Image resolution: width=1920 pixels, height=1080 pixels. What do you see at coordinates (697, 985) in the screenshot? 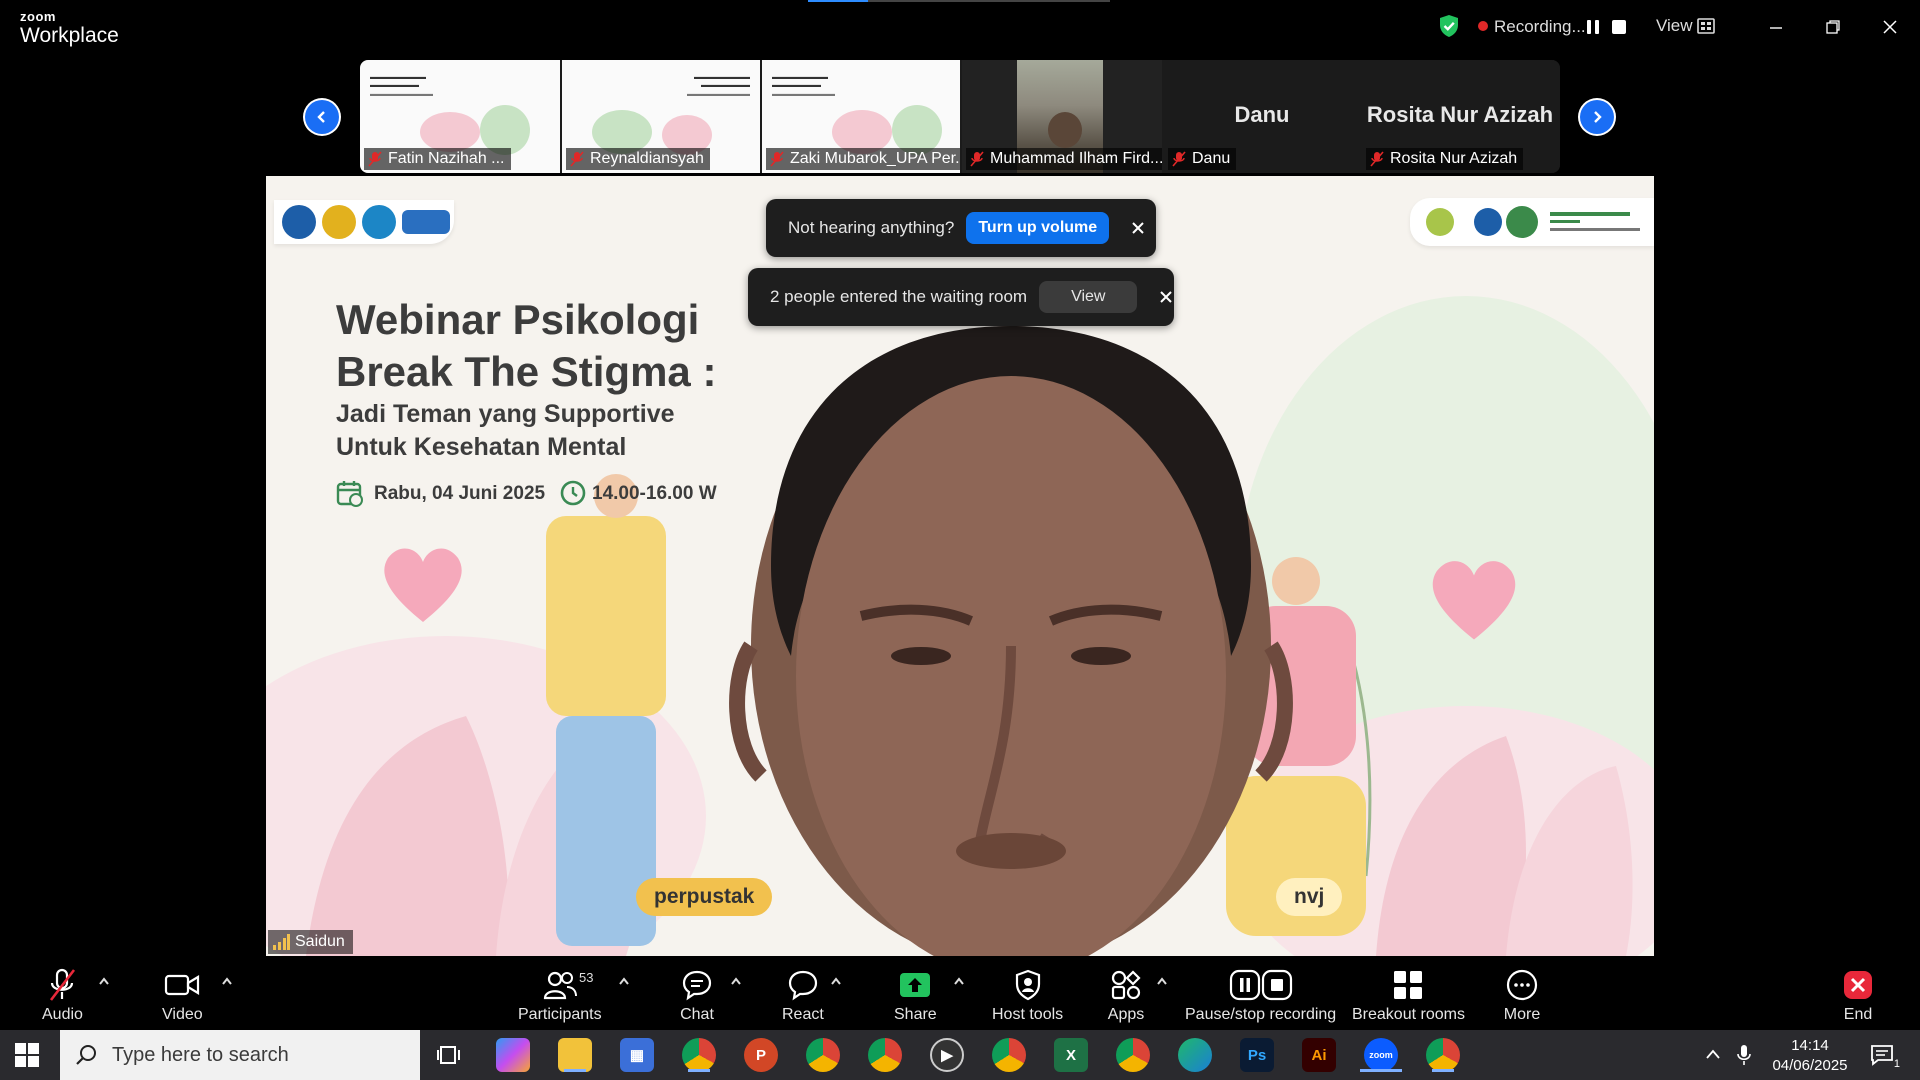
I see `chat-icon` at bounding box center [697, 985].